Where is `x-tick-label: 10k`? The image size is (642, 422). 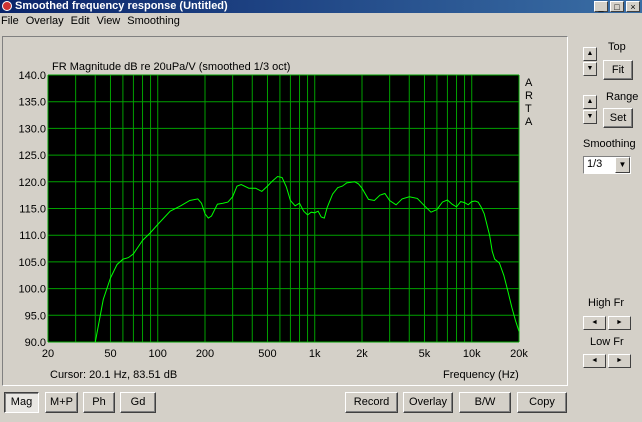 x-tick-label: 10k is located at coordinates (472, 354).